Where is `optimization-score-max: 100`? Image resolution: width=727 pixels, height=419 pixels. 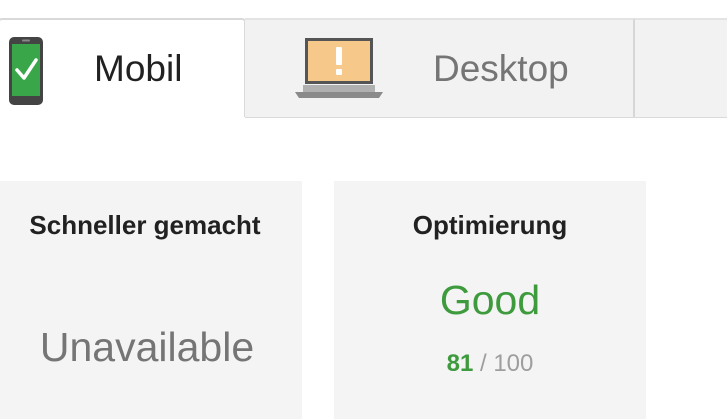 optimization-score-max: 100 is located at coordinates (513, 363).